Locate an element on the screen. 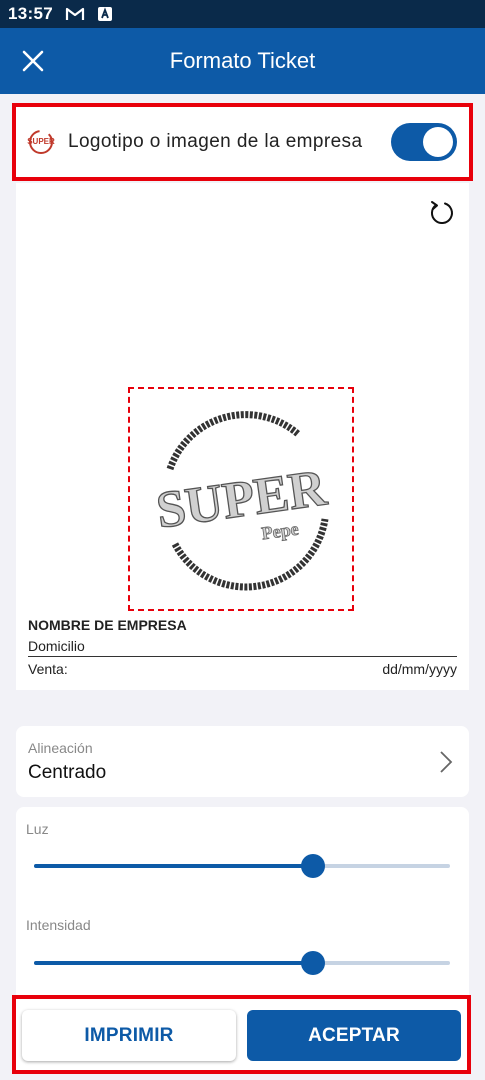 The width and height of the screenshot is (485, 1080). reset-icon is located at coordinates (441, 213).